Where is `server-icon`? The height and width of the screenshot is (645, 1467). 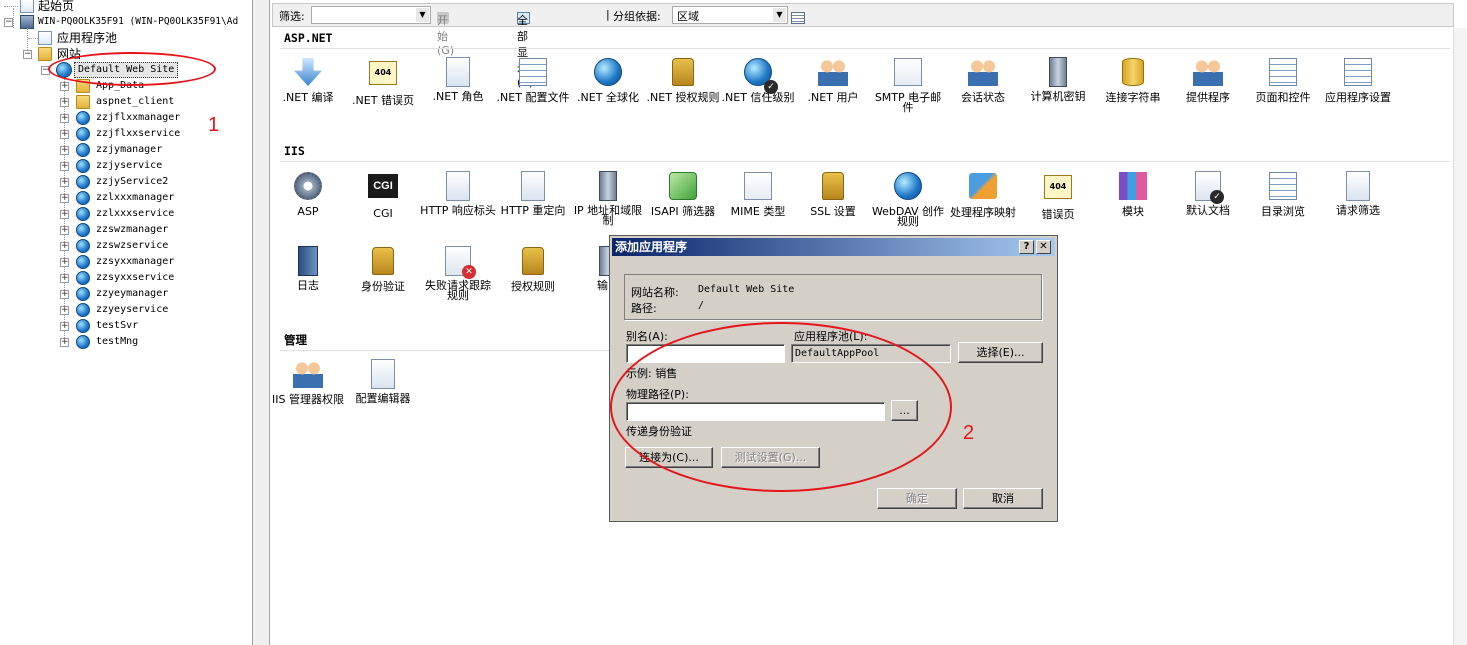
server-icon is located at coordinates (27, 22).